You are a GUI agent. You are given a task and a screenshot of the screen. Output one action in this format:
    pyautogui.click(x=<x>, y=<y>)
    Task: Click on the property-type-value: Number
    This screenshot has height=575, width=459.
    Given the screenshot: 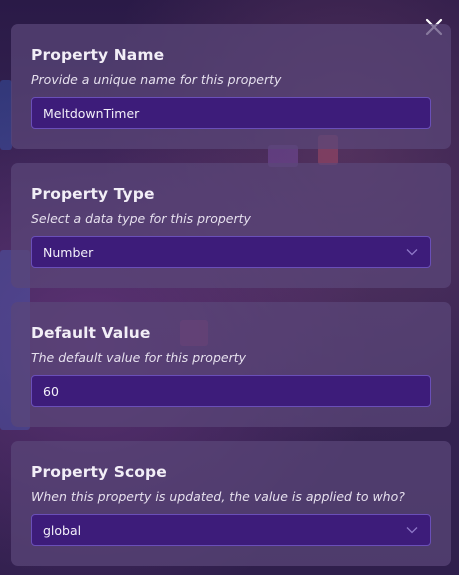 What is the action you would take?
    pyautogui.click(x=68, y=252)
    